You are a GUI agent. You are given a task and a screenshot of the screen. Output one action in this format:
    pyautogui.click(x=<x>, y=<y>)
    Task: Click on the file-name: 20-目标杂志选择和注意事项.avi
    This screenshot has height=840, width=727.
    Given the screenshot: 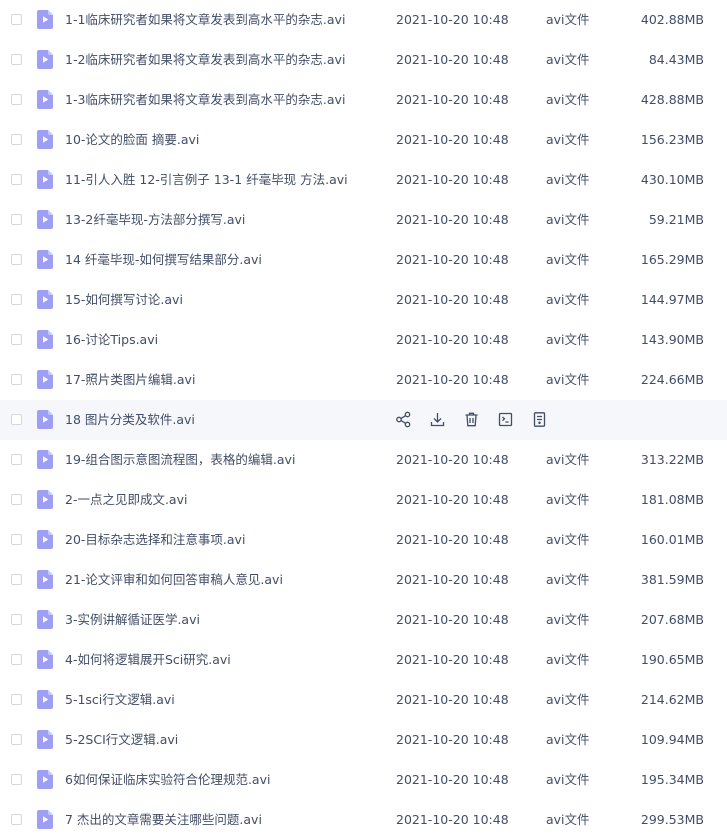 What is the action you would take?
    pyautogui.click(x=155, y=540)
    